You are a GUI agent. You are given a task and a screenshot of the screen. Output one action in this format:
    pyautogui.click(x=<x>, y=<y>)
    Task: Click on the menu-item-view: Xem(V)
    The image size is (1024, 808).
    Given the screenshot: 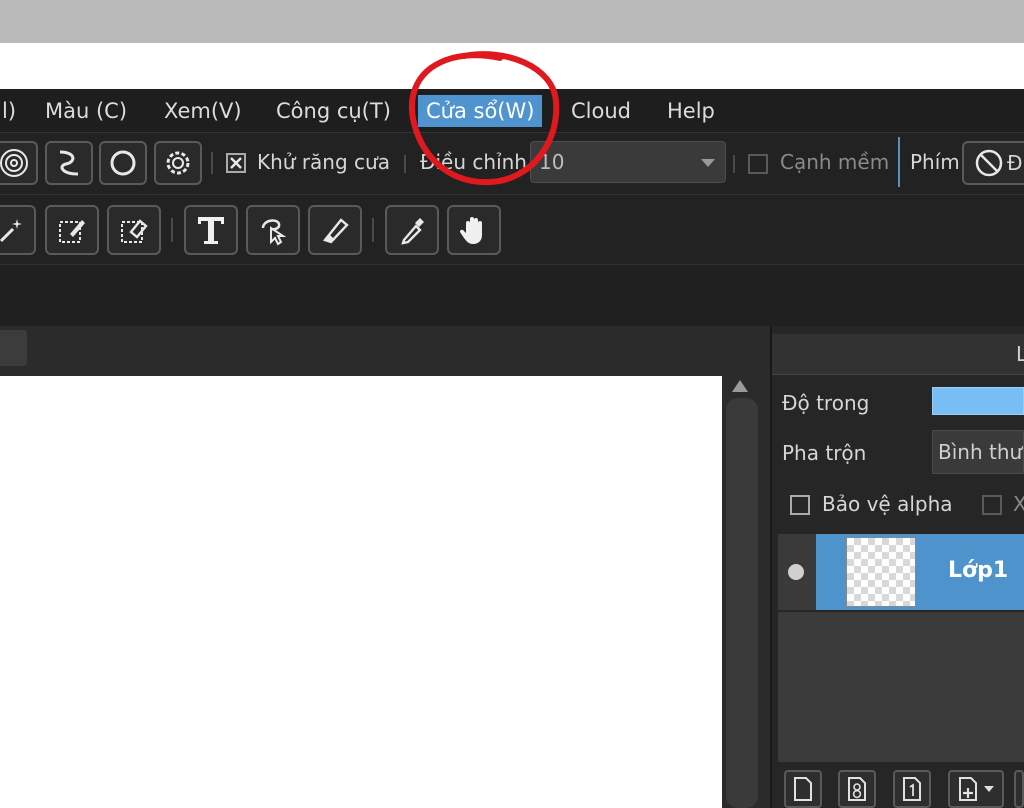 What is the action you would take?
    pyautogui.click(x=203, y=111)
    